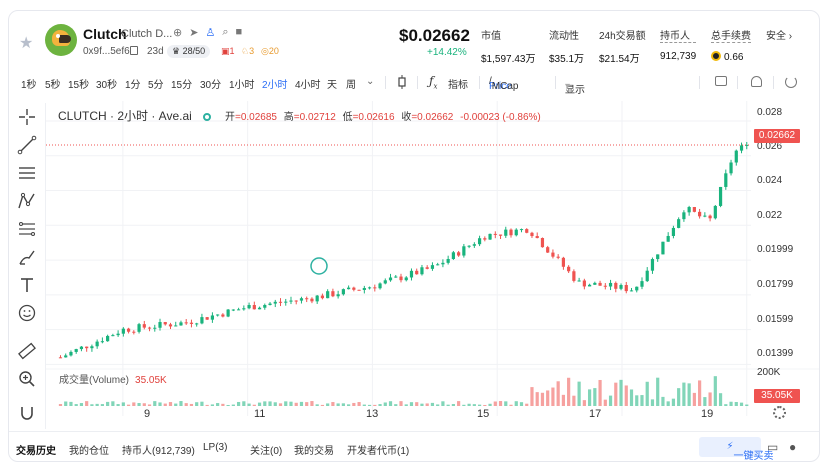 Image resolution: width=828 pixels, height=470 pixels. Describe the element at coordinates (27, 351) in the screenshot. I see `ruler-icon` at that location.